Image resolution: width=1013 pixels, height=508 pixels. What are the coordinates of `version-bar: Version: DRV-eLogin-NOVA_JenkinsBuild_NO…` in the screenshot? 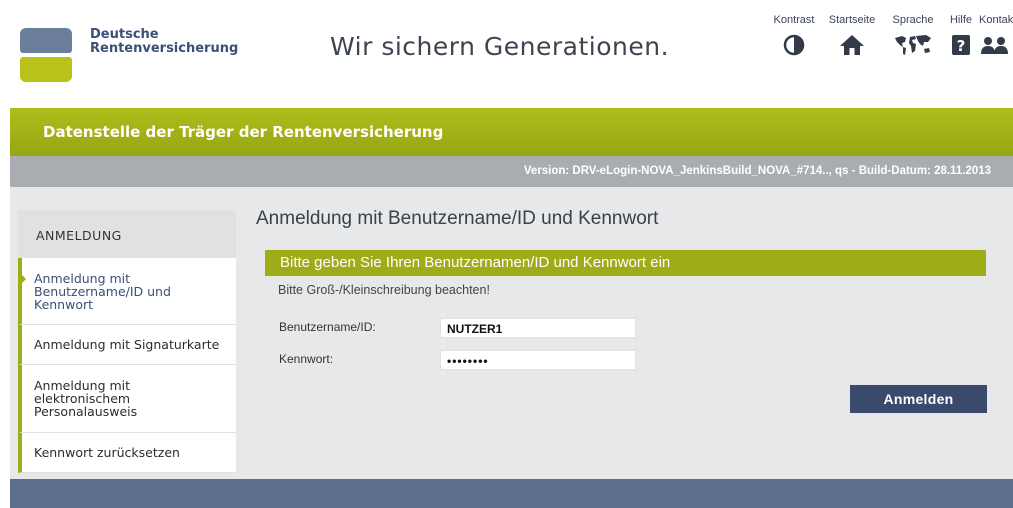 It's located at (511, 171).